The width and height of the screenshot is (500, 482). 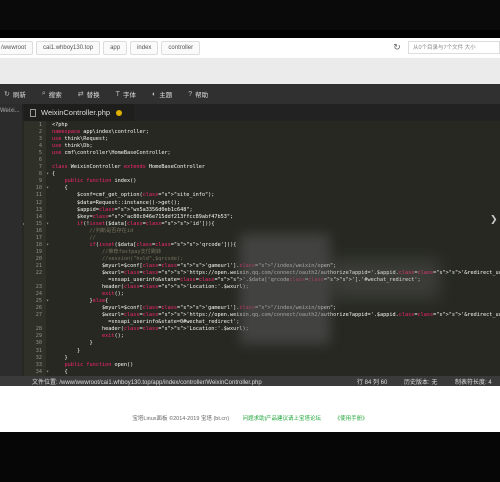 What do you see at coordinates (38, 301) in the screenshot?
I see `line-number: 25` at bounding box center [38, 301].